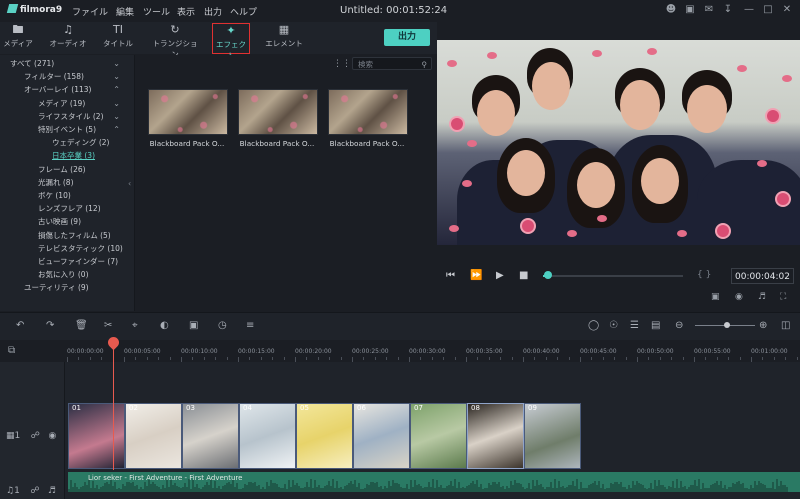 The width and height of the screenshot is (800, 499). What do you see at coordinates (11, 350) in the screenshot?
I see `add-track-icon: ⧉` at bounding box center [11, 350].